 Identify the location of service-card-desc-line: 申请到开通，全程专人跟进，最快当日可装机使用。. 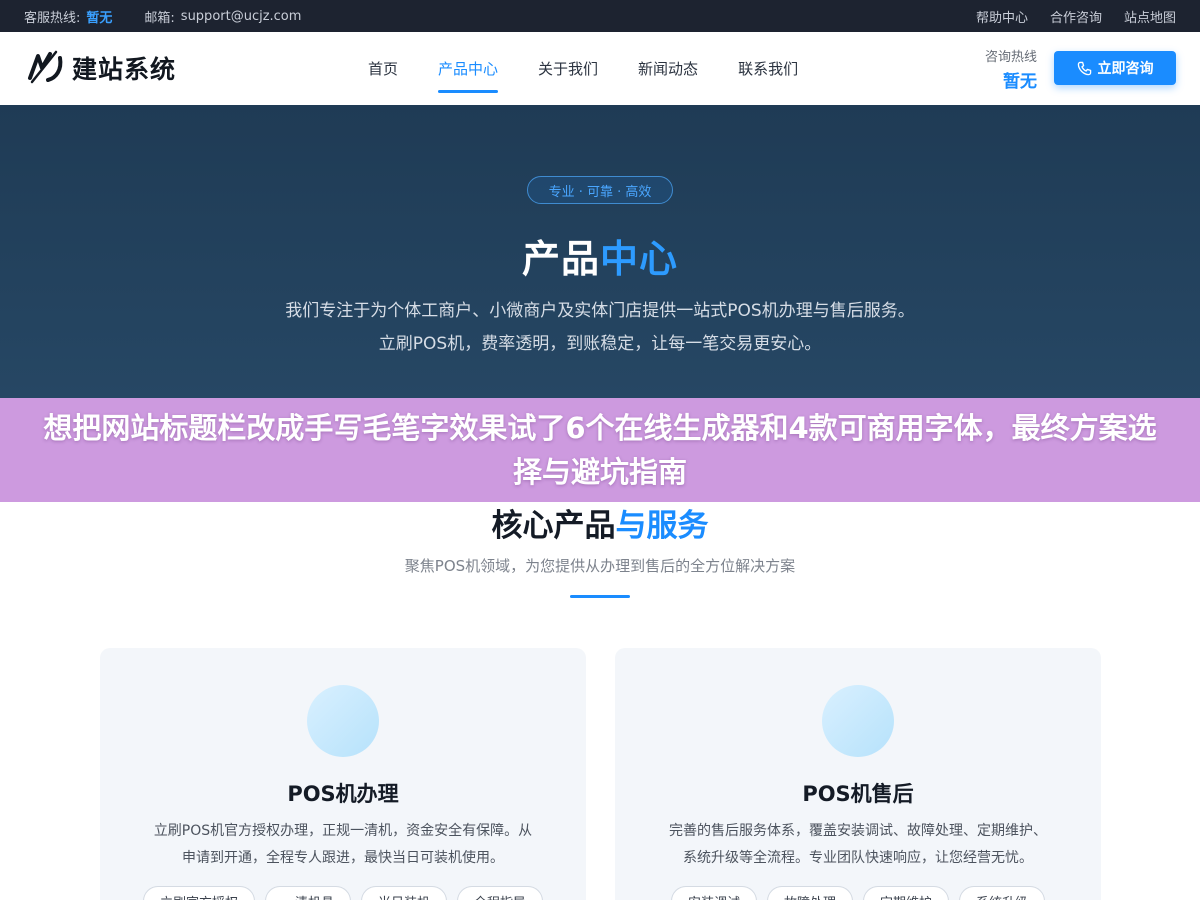
(343, 858).